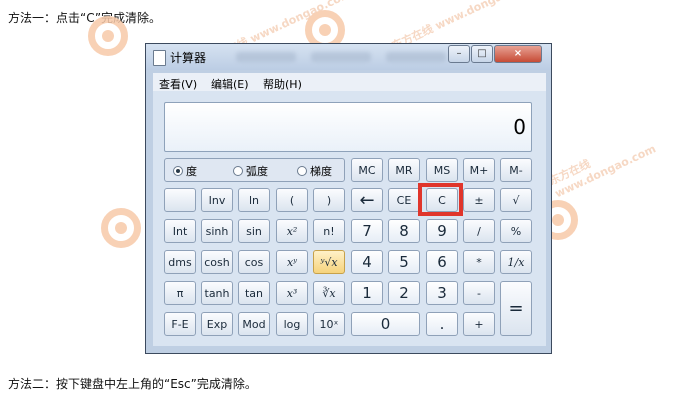 The height and width of the screenshot is (402, 700). I want to click on digit-6-button: 6, so click(442, 262).